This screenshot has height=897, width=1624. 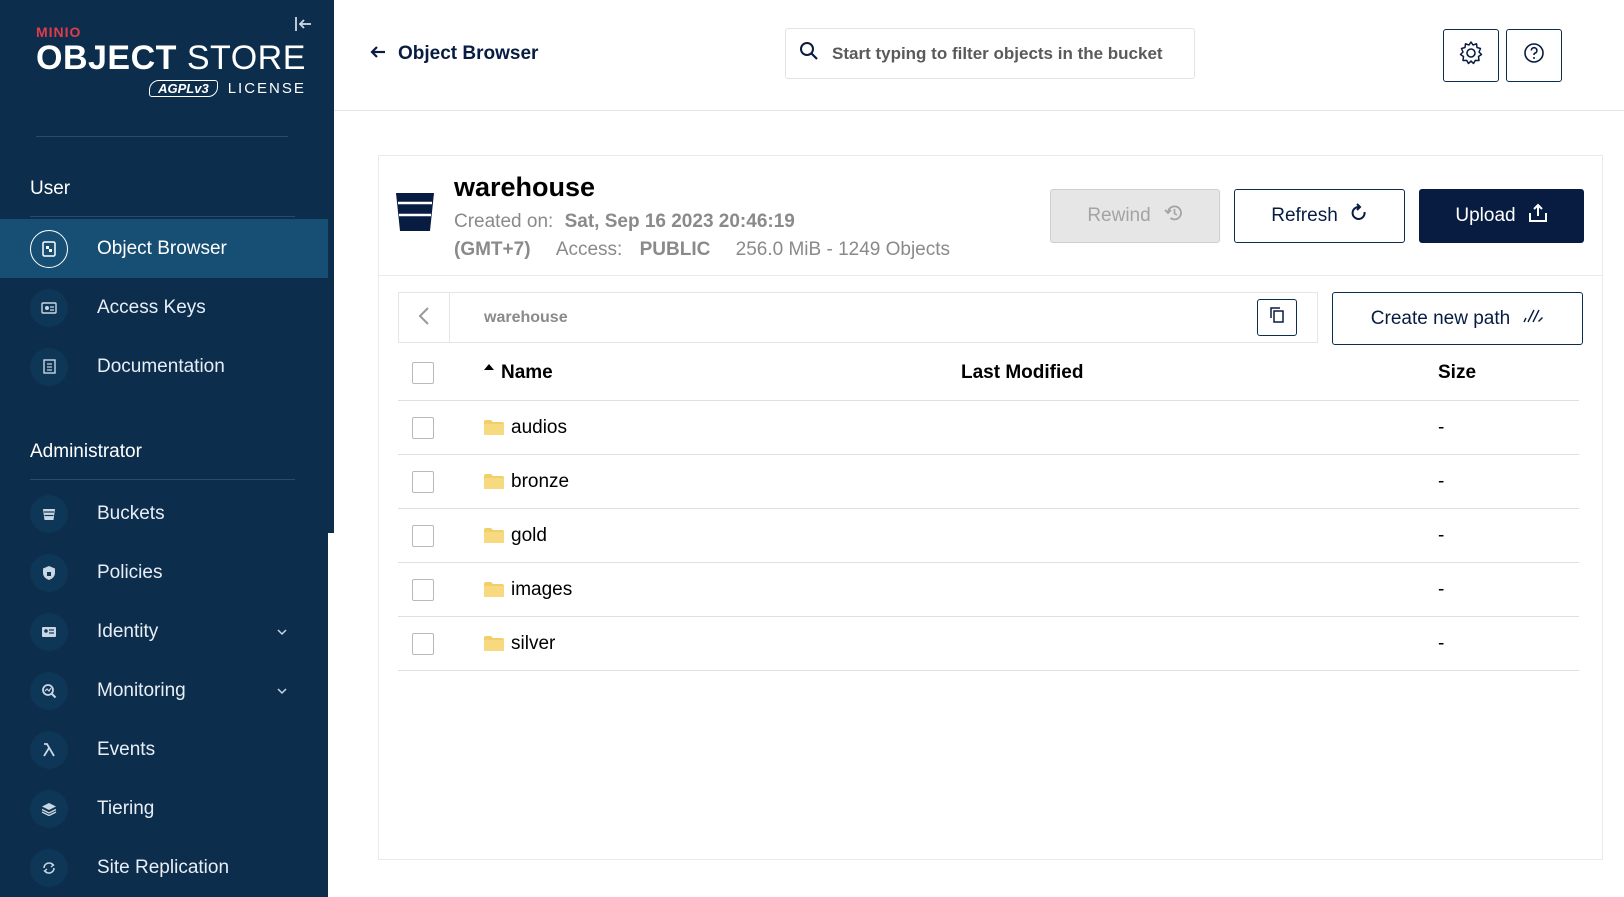 What do you see at coordinates (1533, 319) in the screenshot?
I see `new-path-icon` at bounding box center [1533, 319].